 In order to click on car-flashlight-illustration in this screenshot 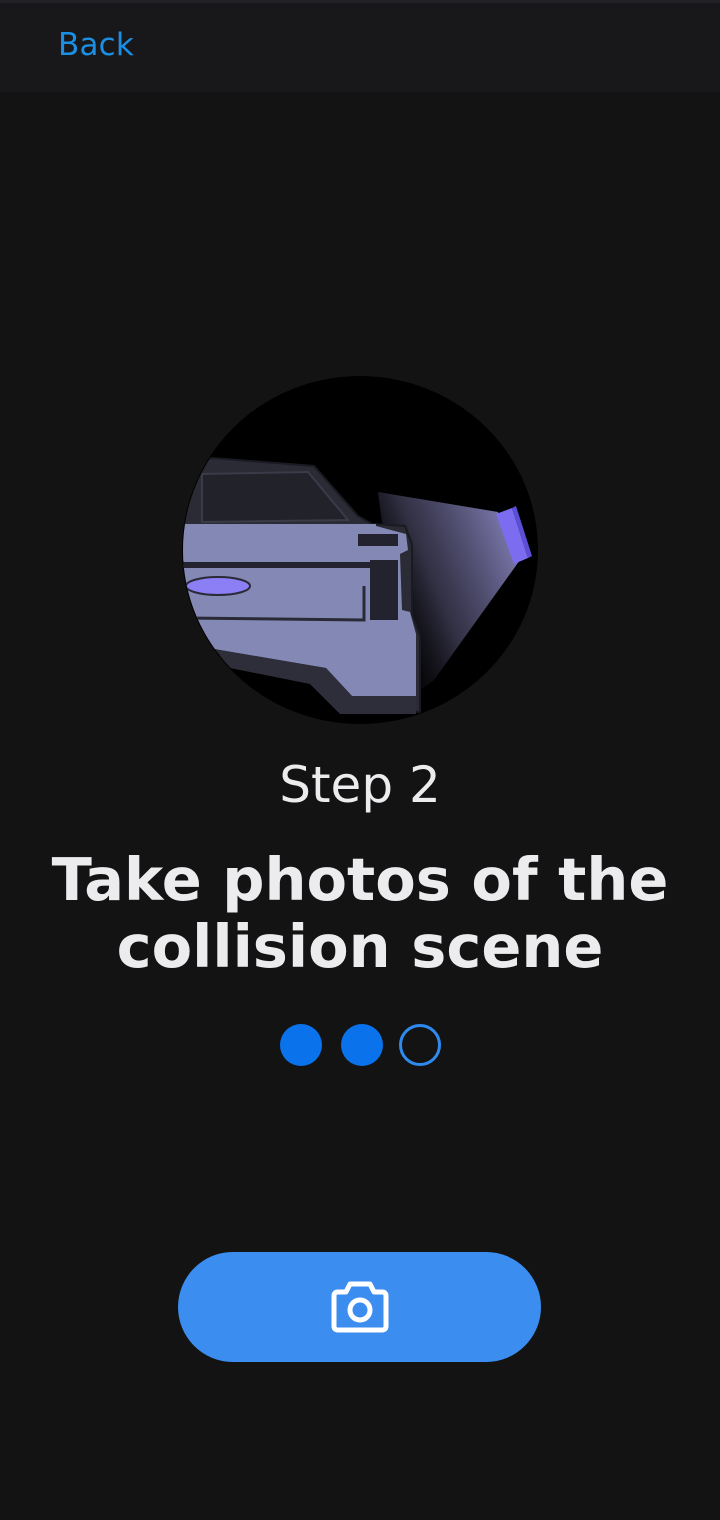, I will do `click(360, 550)`.